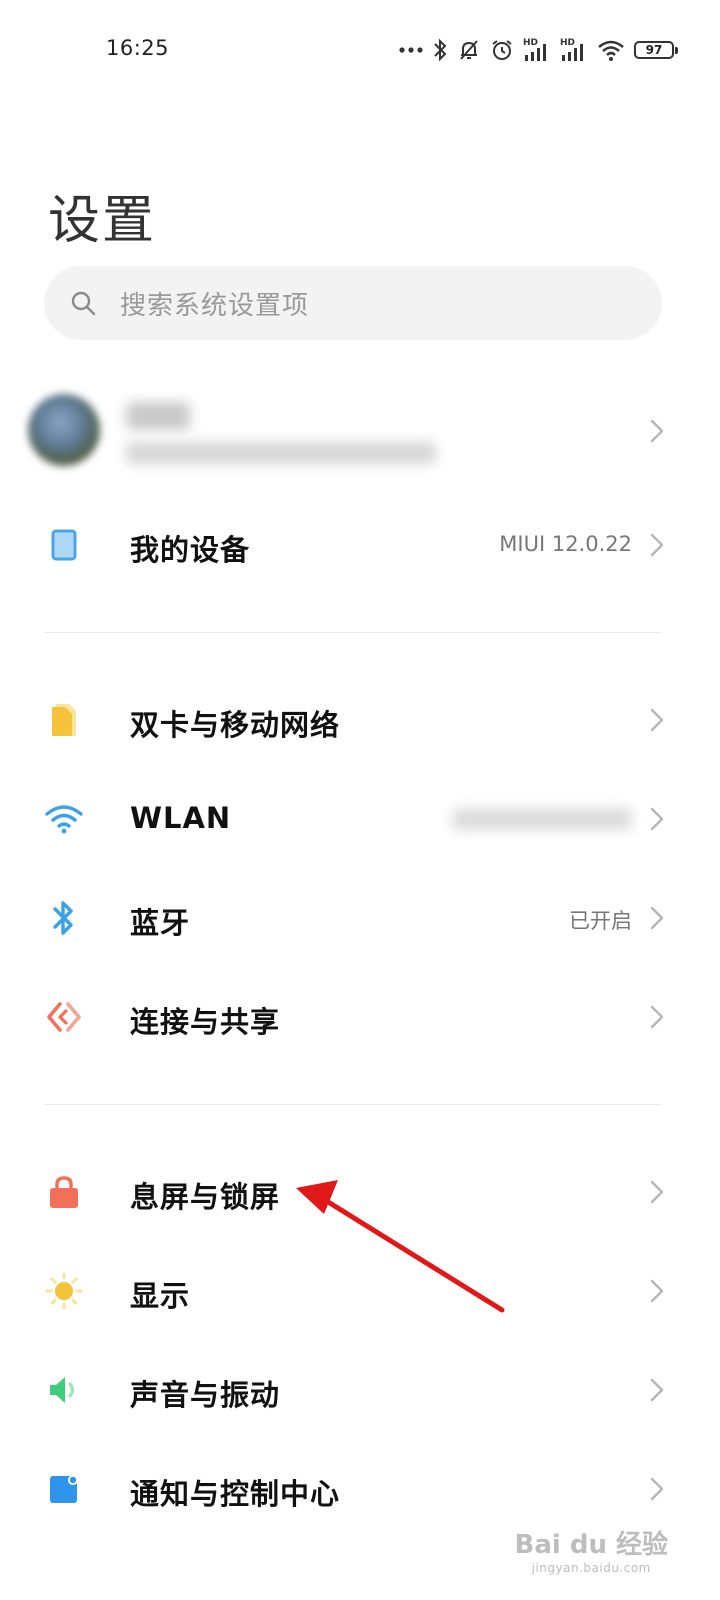  Describe the element at coordinates (571, 49) in the screenshot. I see `signal-hd-icon-2: HD` at that location.